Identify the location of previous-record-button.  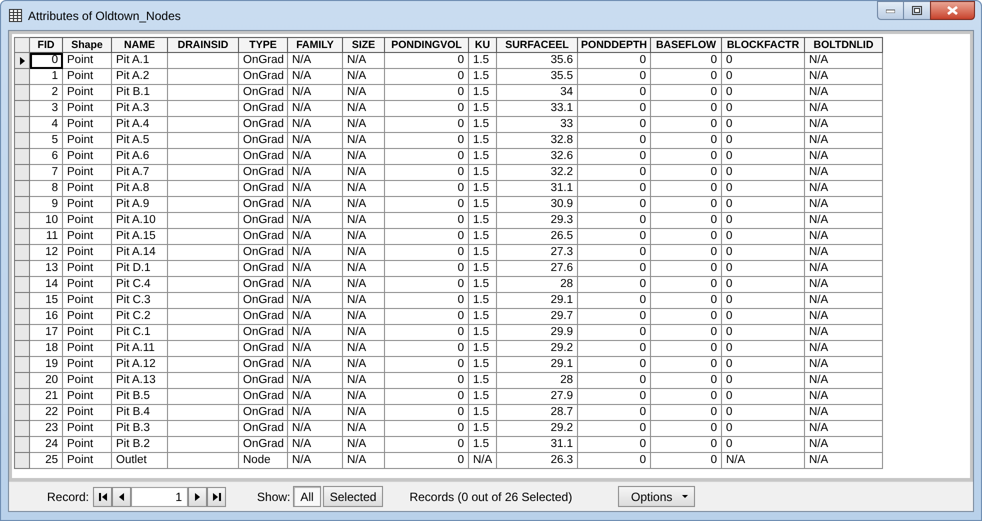
(122, 496).